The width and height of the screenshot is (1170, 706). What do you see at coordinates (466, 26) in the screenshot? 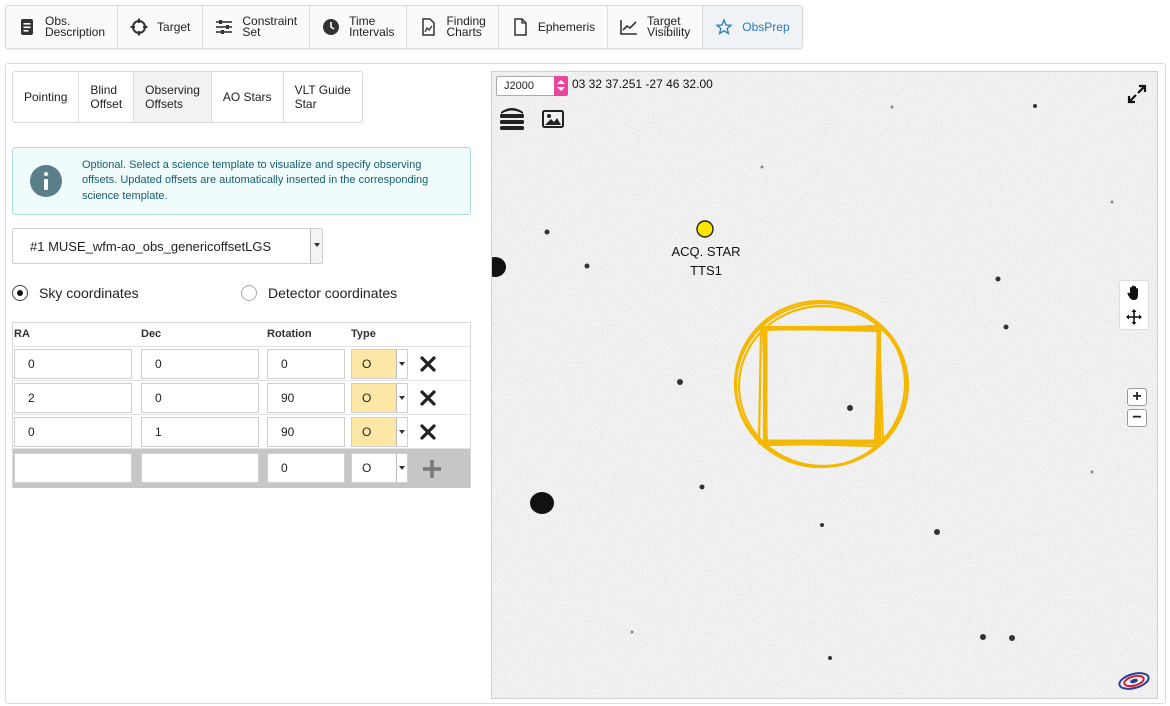
I see `tab-label: Finding Charts` at bounding box center [466, 26].